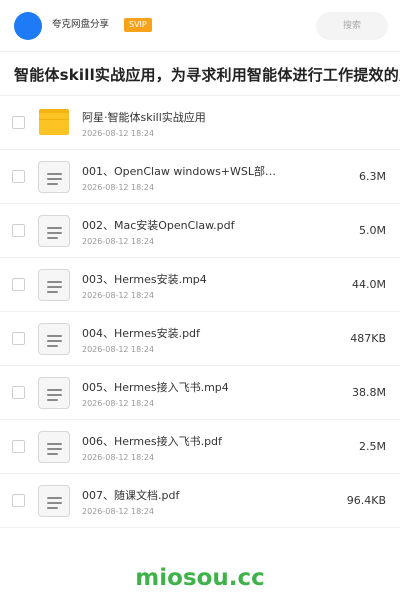 This screenshot has height=600, width=400. What do you see at coordinates (158, 225) in the screenshot?
I see `file-name: 002、Mac安装OpenClaw.pdf` at bounding box center [158, 225].